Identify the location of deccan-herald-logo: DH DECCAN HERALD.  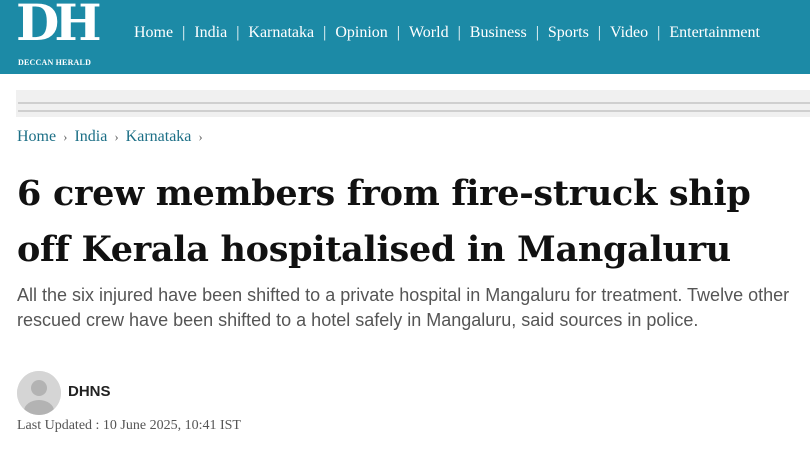
(59, 35).